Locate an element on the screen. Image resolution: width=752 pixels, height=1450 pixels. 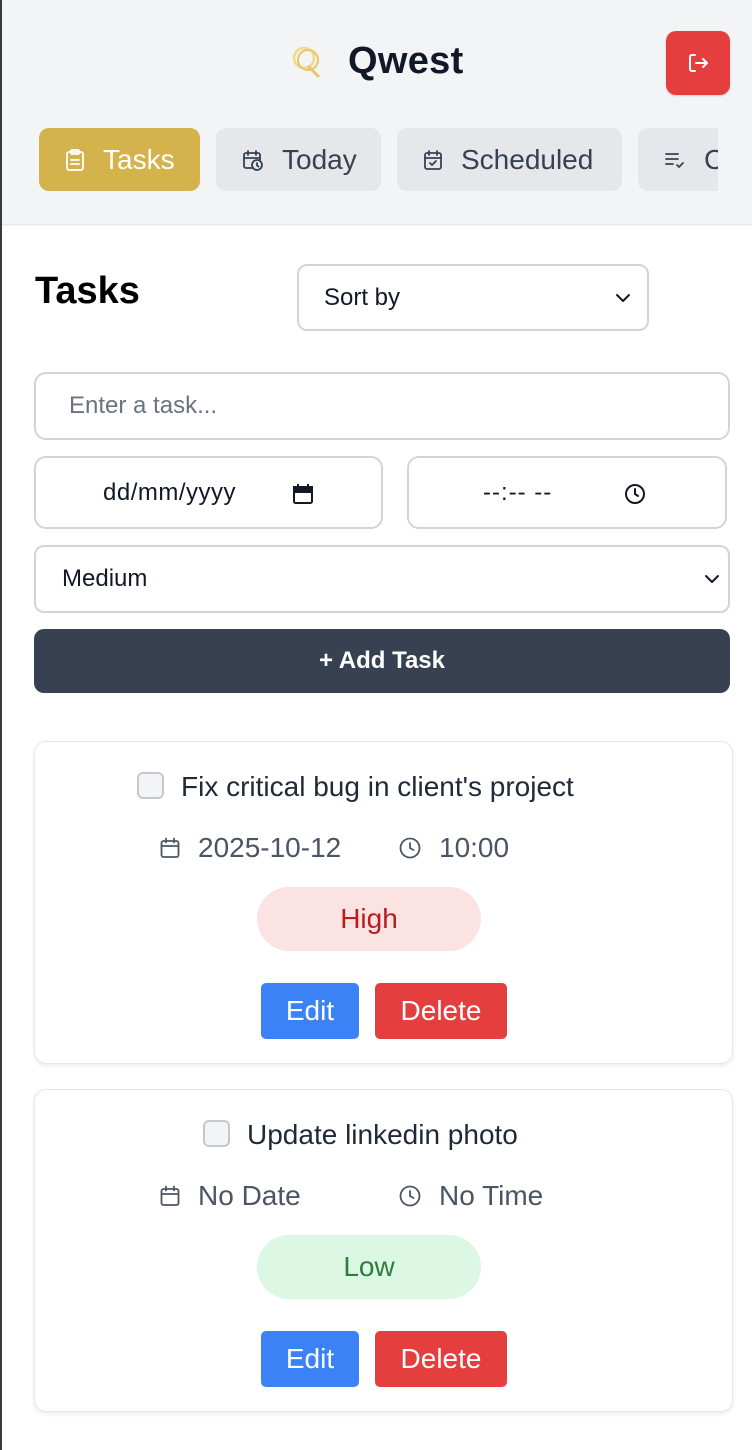
task-title: Update linkedin photo is located at coordinates (382, 1134).